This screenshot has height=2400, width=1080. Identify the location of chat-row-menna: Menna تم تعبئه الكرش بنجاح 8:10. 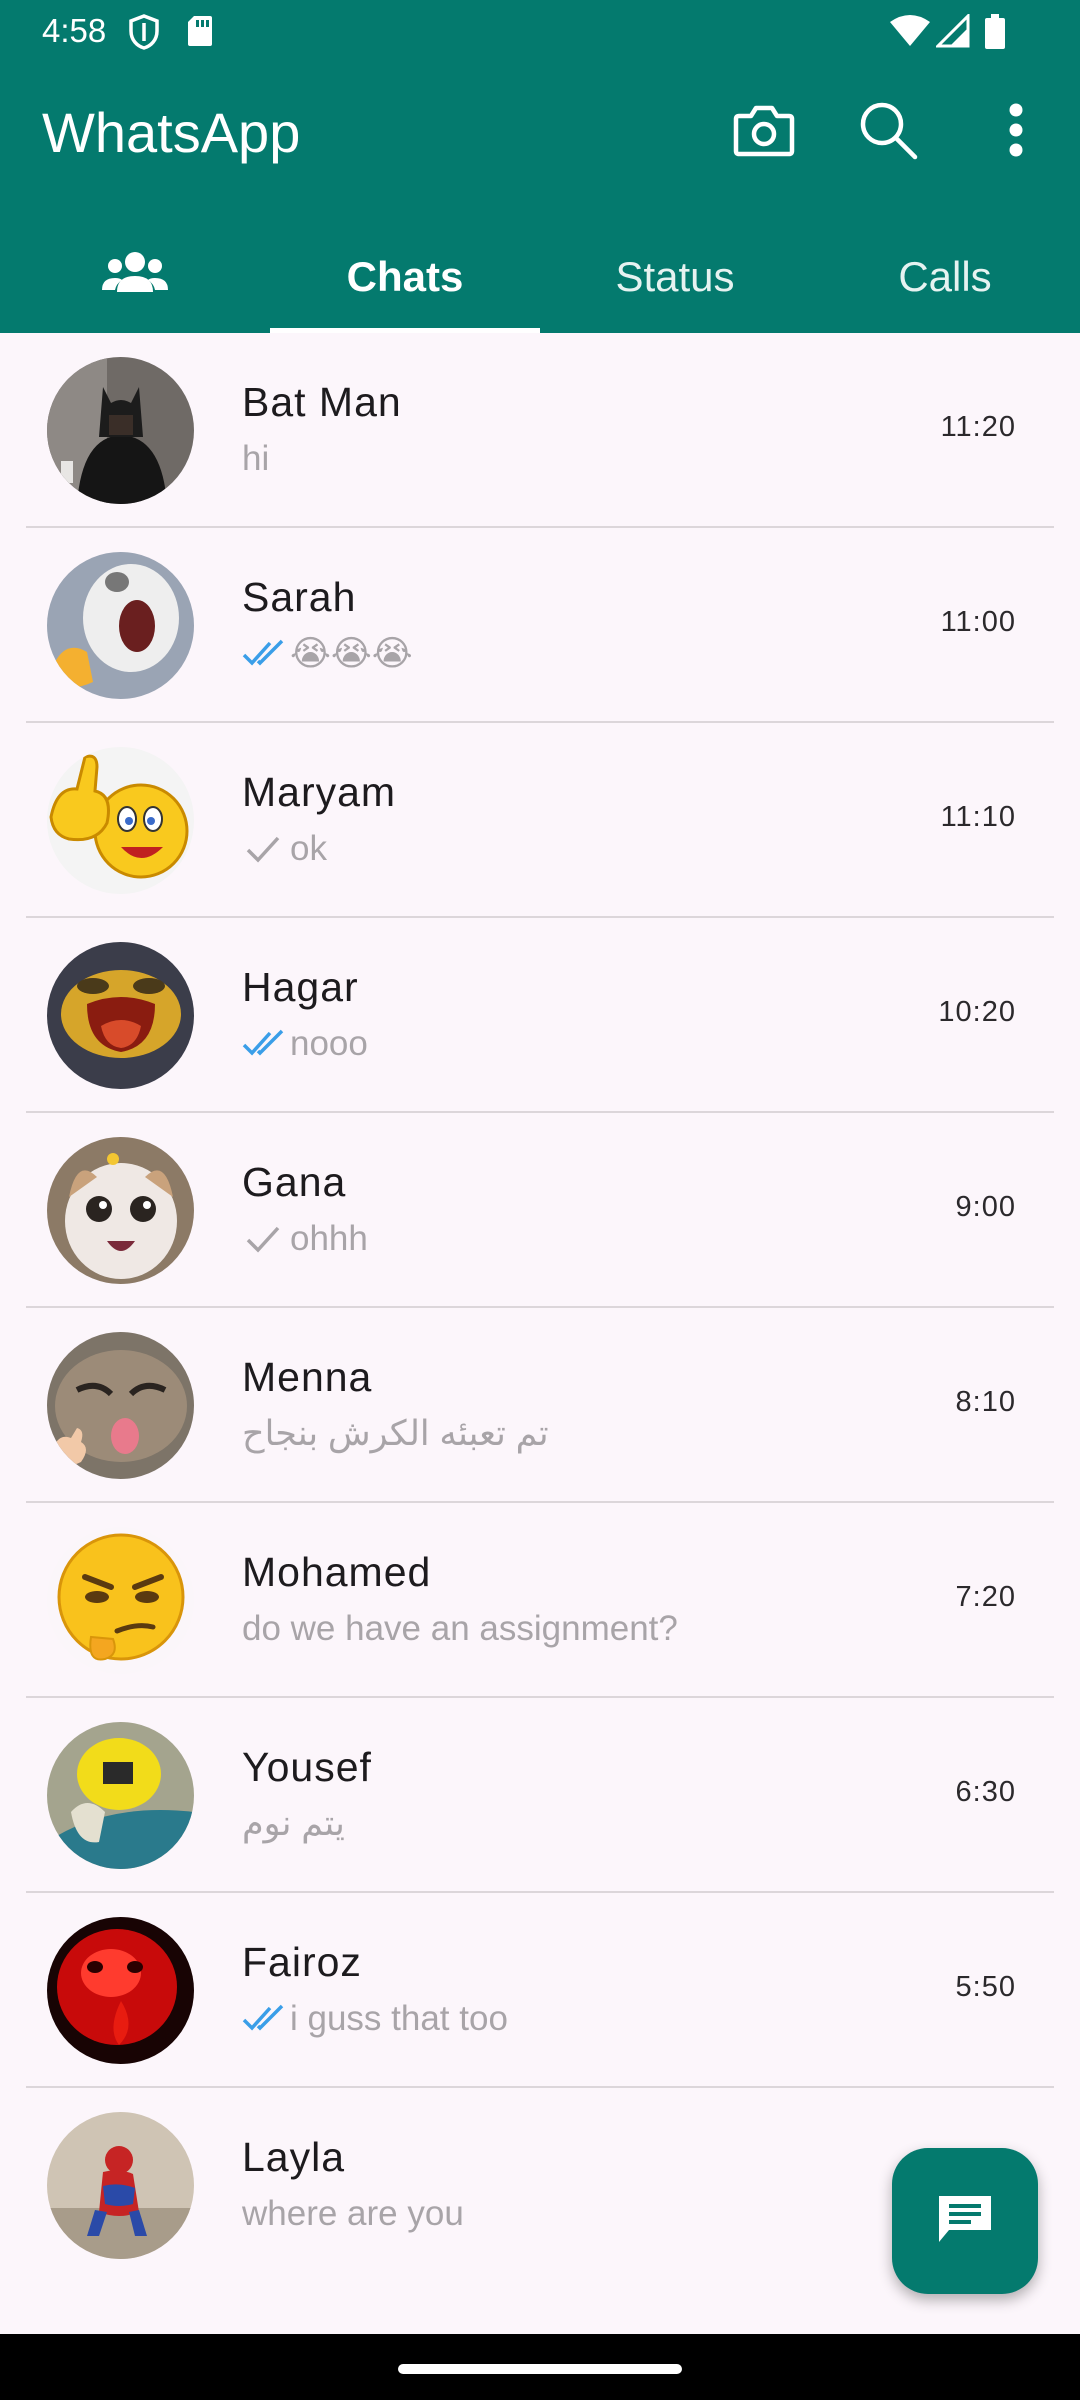
(540, 1405).